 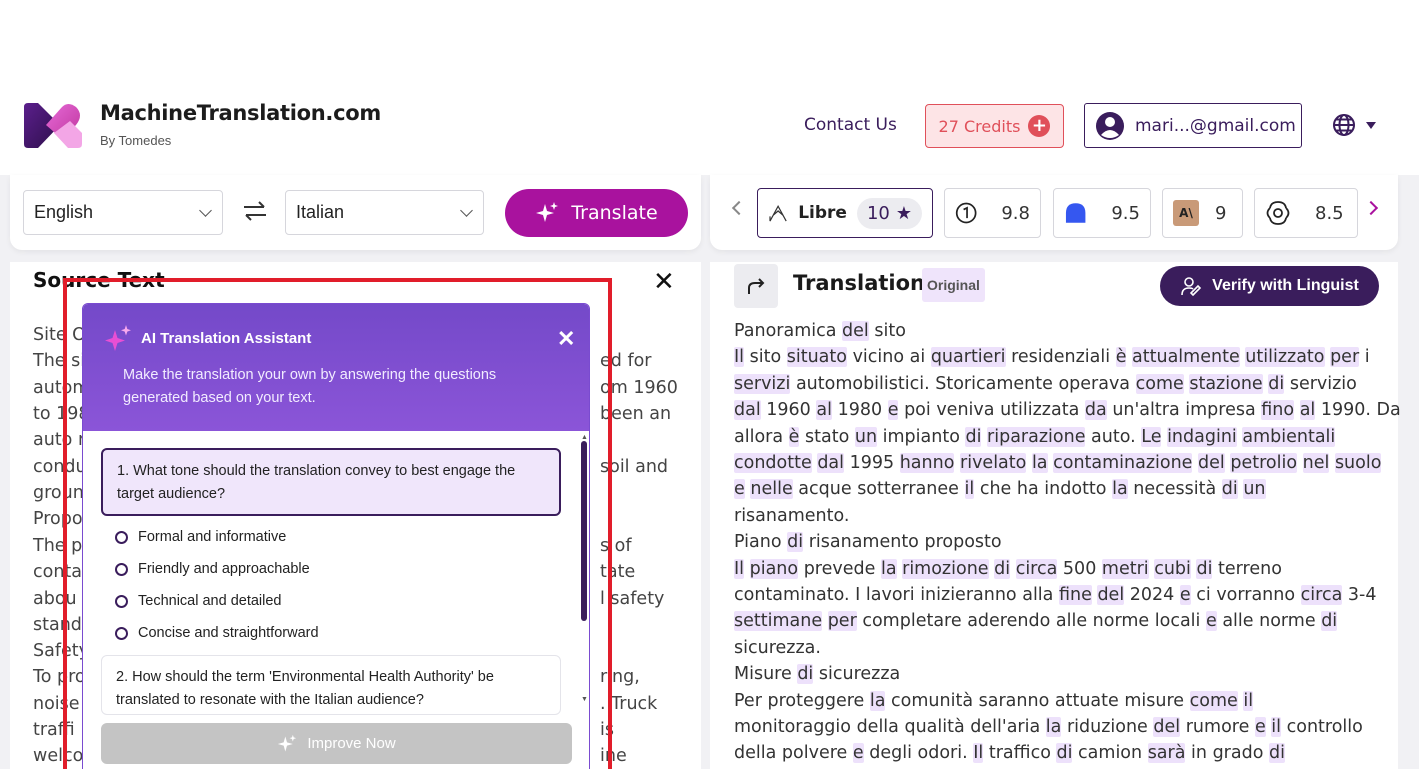 I want to click on credits-button: 27 Credits +, so click(x=994, y=126).